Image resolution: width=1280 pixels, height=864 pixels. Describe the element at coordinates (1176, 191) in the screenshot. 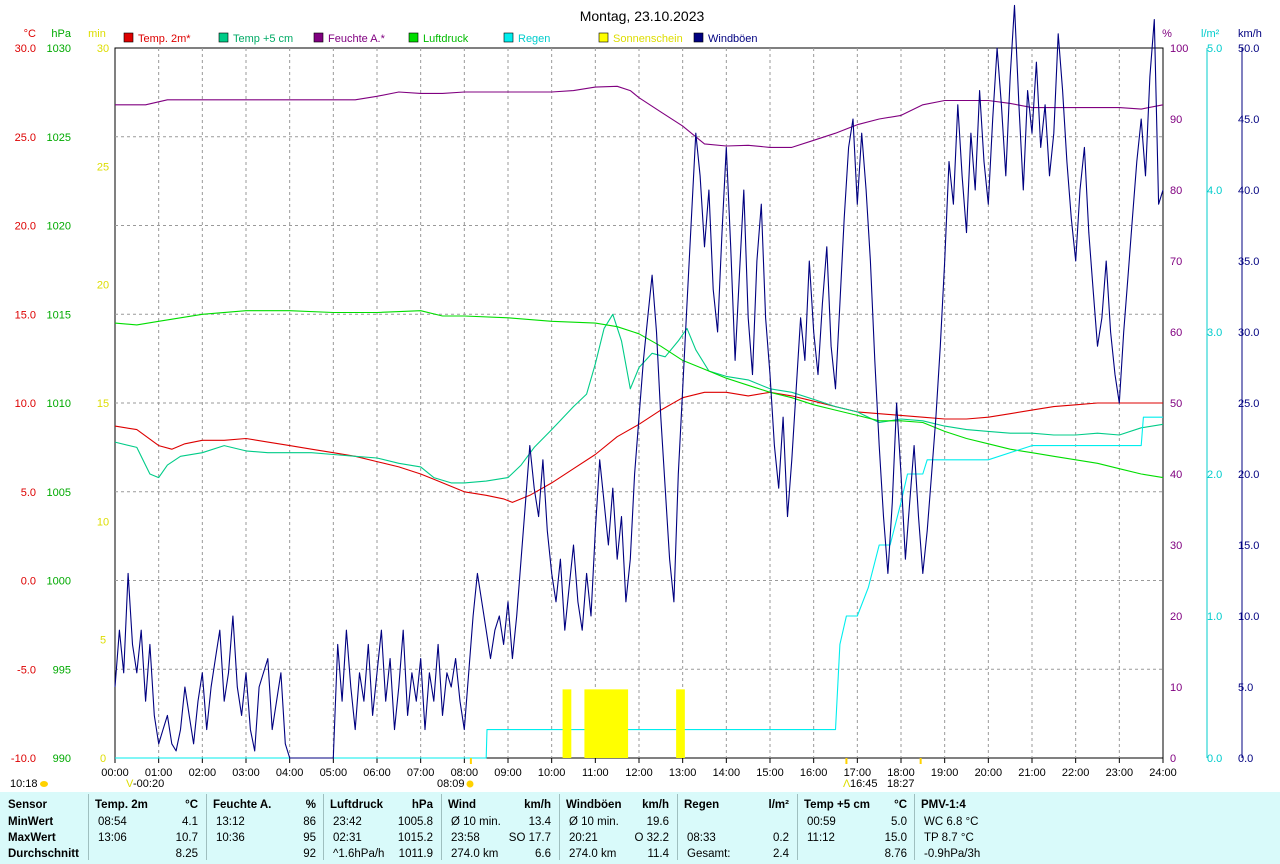

I see `humidity-axis-tick-label: 80` at that location.